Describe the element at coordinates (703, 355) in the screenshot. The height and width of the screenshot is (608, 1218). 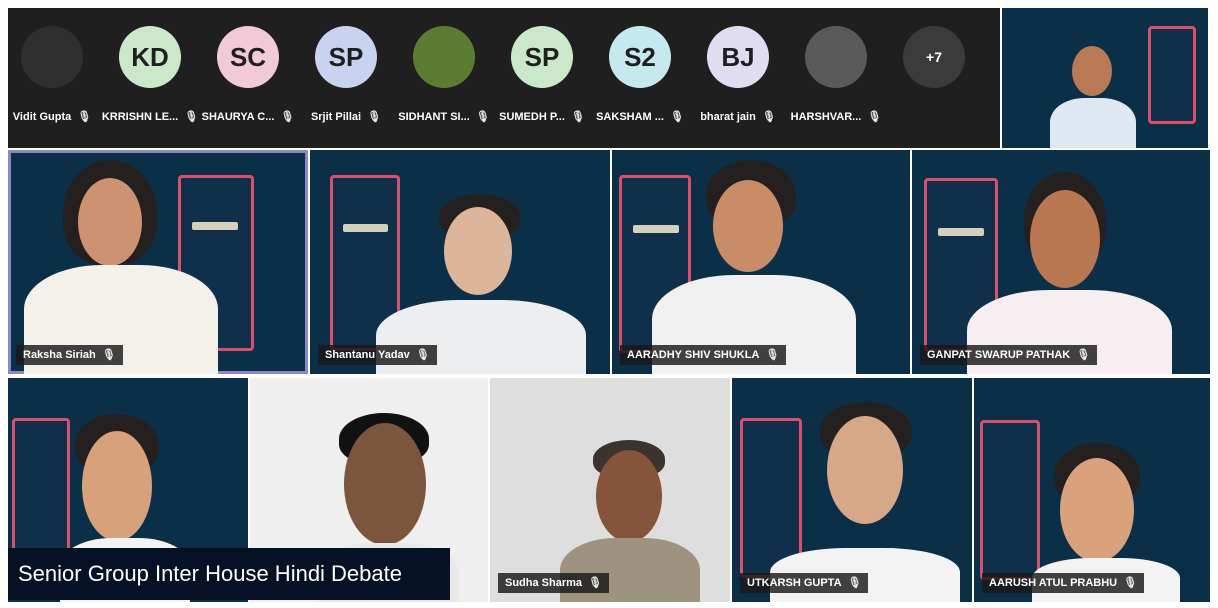
I see `tile-name: AARADHY SHIV SHUKLA 🎙` at that location.